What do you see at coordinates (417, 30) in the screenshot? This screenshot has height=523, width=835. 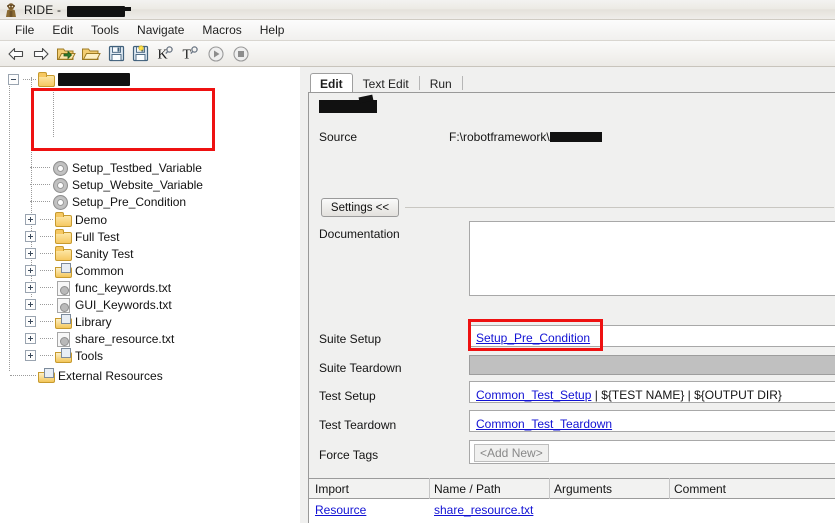 I see `menu-bar: File Edit Tools Navigate Macros Help` at bounding box center [417, 30].